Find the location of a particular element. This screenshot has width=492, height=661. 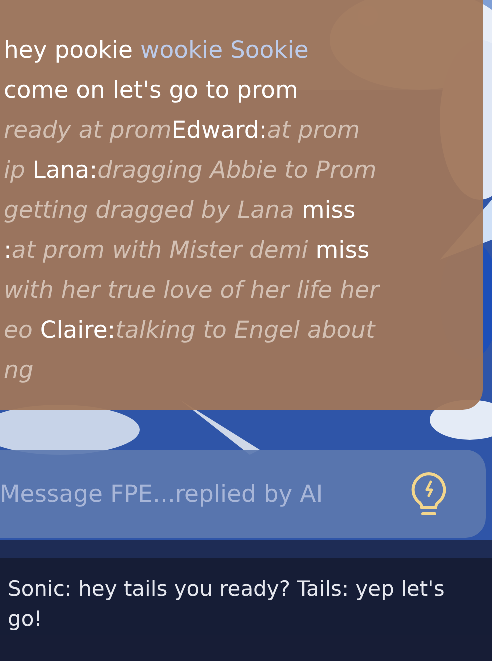

story-line: eo Claire:talking to Engel about is located at coordinates (190, 330).